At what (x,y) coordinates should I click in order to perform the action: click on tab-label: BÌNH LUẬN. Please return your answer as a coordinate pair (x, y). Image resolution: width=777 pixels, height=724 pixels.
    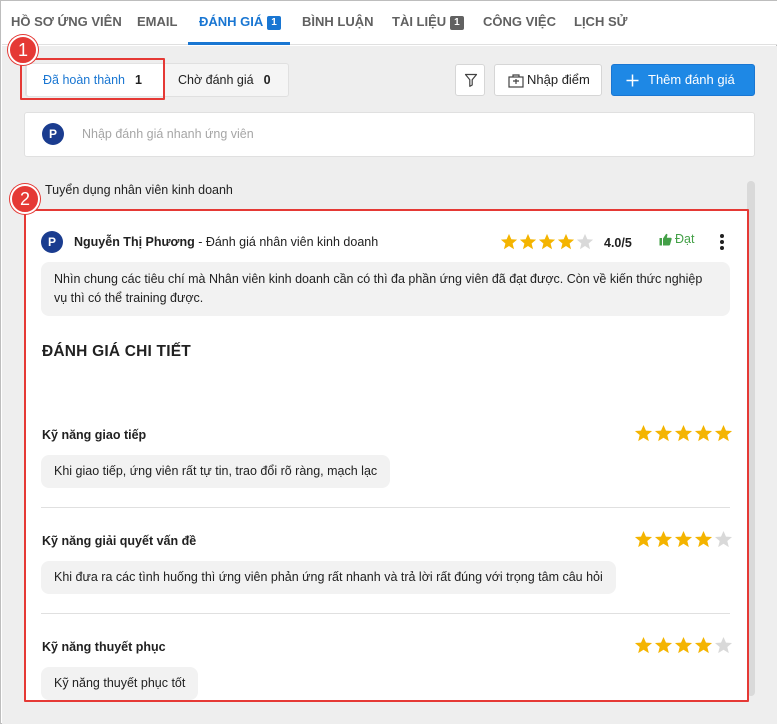
    Looking at the image, I should click on (338, 21).